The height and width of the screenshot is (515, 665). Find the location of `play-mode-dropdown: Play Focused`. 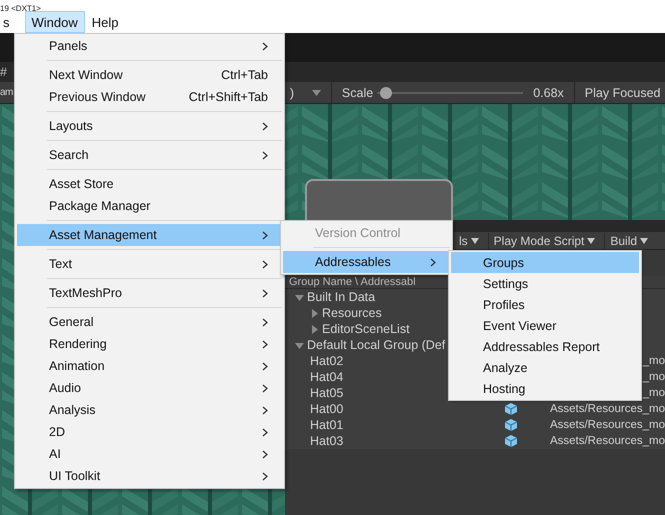

play-mode-dropdown: Play Focused is located at coordinates (622, 93).